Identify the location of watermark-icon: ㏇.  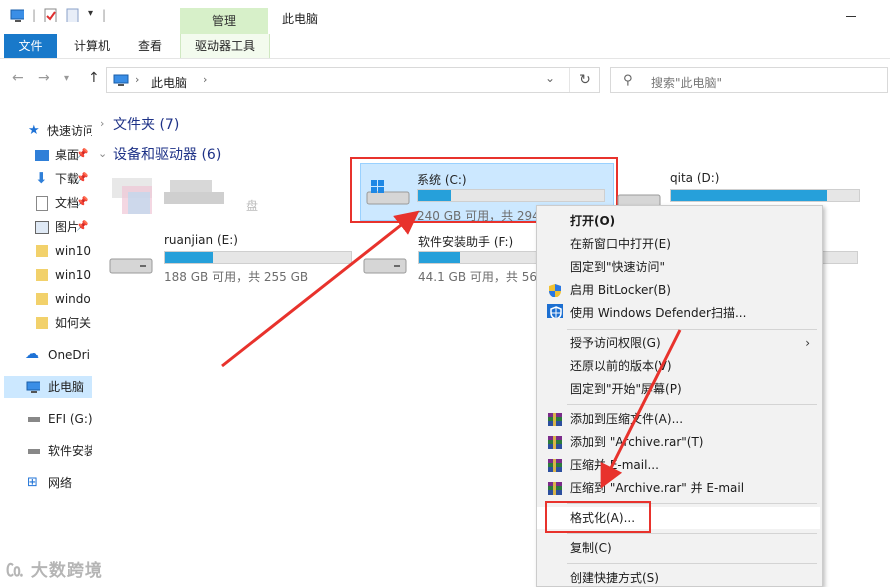
(15, 571).